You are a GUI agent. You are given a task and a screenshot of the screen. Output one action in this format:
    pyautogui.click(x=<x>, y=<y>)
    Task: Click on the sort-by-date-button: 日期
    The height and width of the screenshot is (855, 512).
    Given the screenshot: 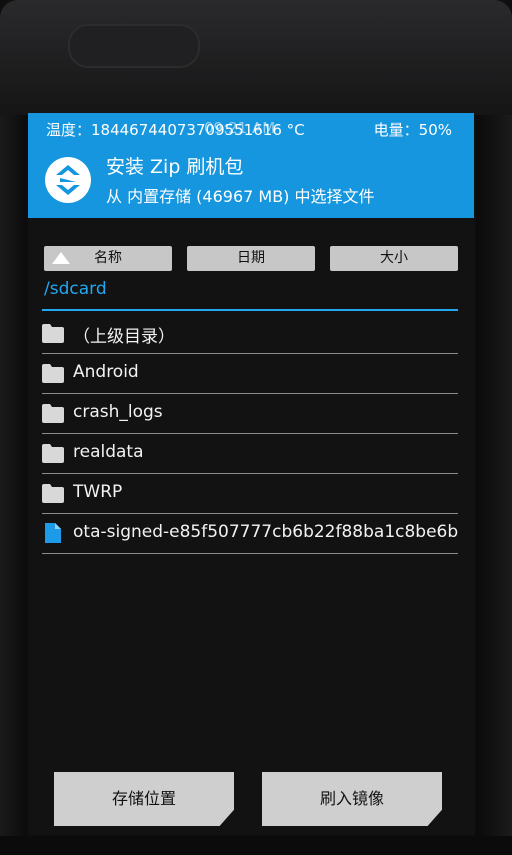 What is the action you would take?
    pyautogui.click(x=251, y=258)
    